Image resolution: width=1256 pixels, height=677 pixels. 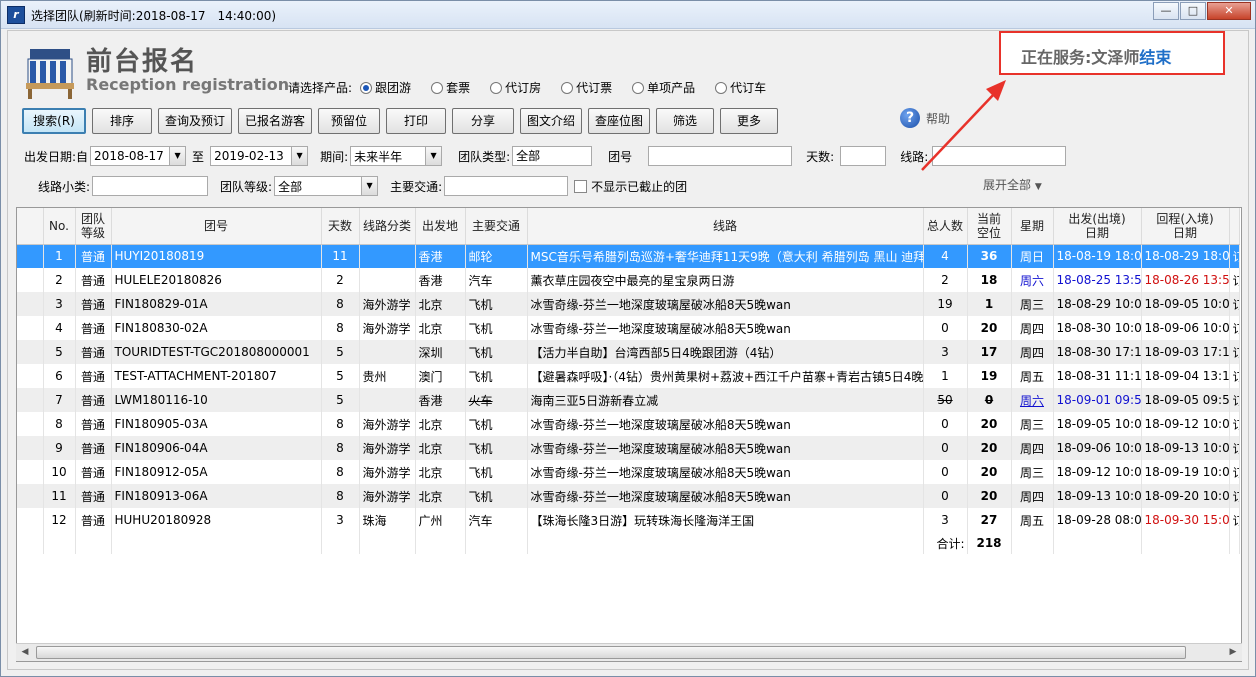 I want to click on column-header: 天数, so click(x=340, y=226).